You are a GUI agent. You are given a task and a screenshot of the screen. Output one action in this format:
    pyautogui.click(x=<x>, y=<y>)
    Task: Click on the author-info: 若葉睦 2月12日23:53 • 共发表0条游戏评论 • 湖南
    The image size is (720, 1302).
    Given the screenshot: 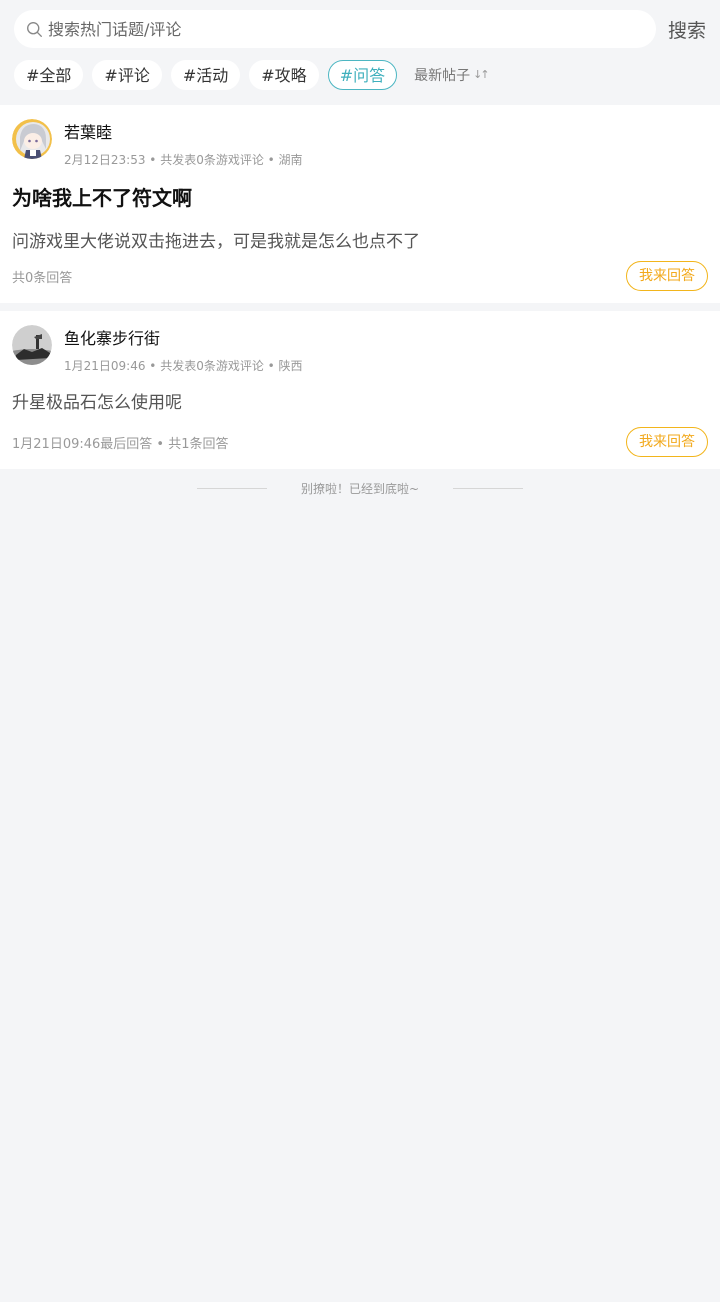 What is the action you would take?
    pyautogui.click(x=183, y=143)
    